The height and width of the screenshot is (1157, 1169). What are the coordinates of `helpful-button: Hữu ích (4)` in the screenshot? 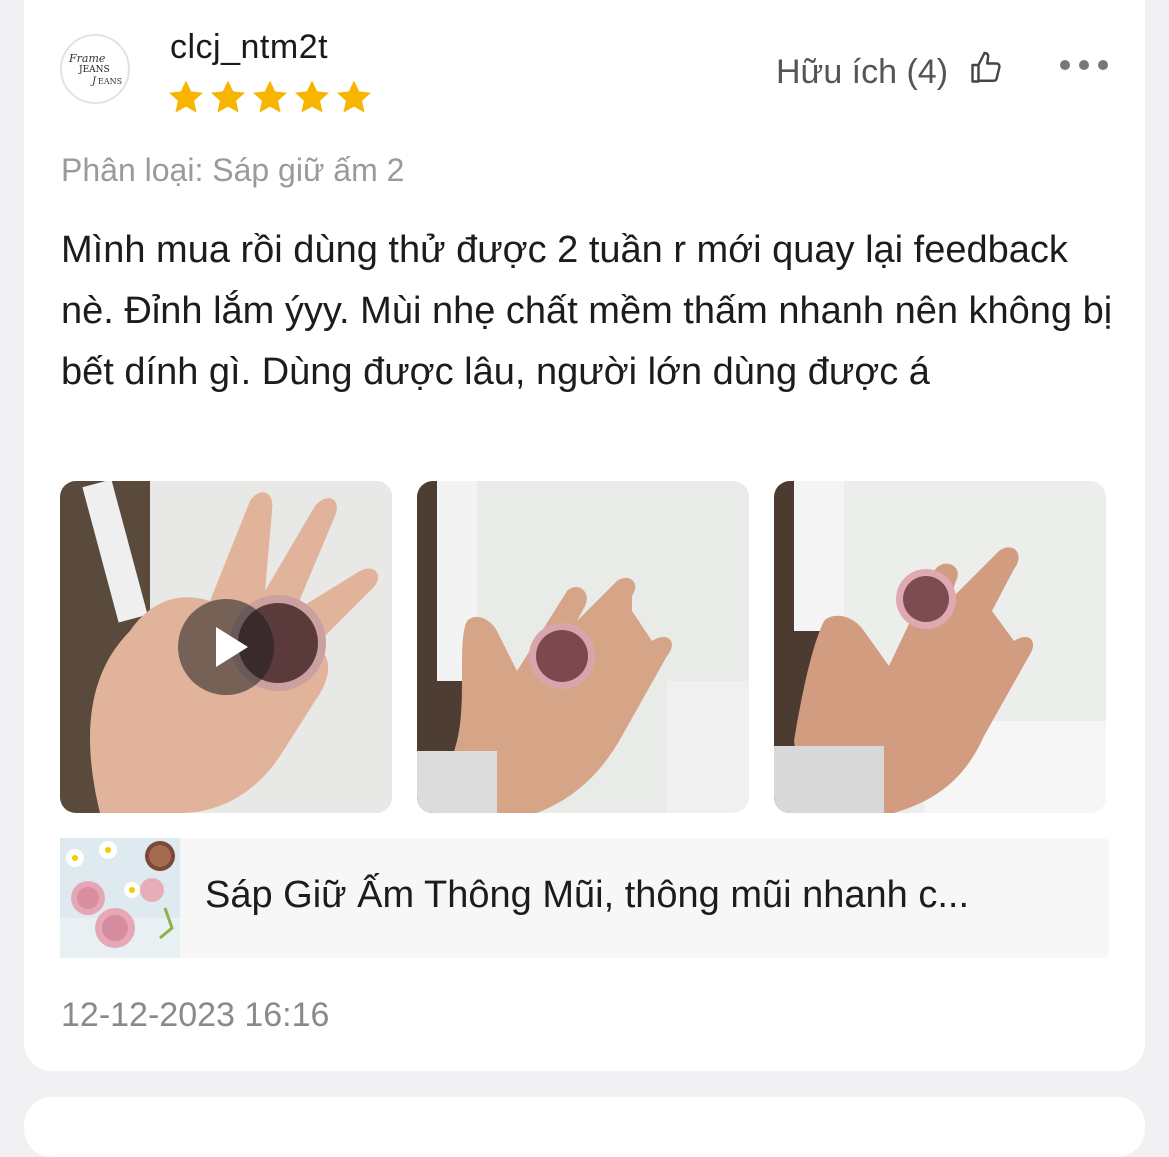 It's located at (890, 72).